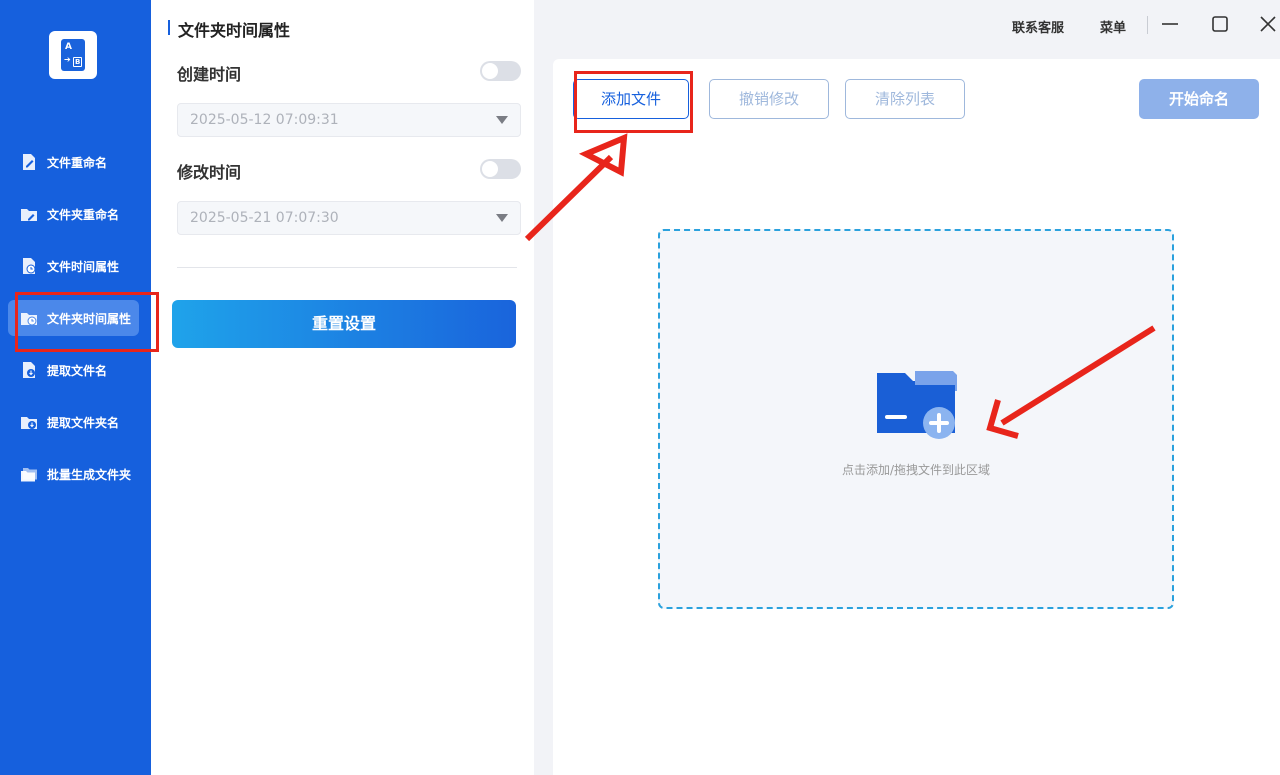  What do you see at coordinates (1170, 24) in the screenshot?
I see `minimize-icon` at bounding box center [1170, 24].